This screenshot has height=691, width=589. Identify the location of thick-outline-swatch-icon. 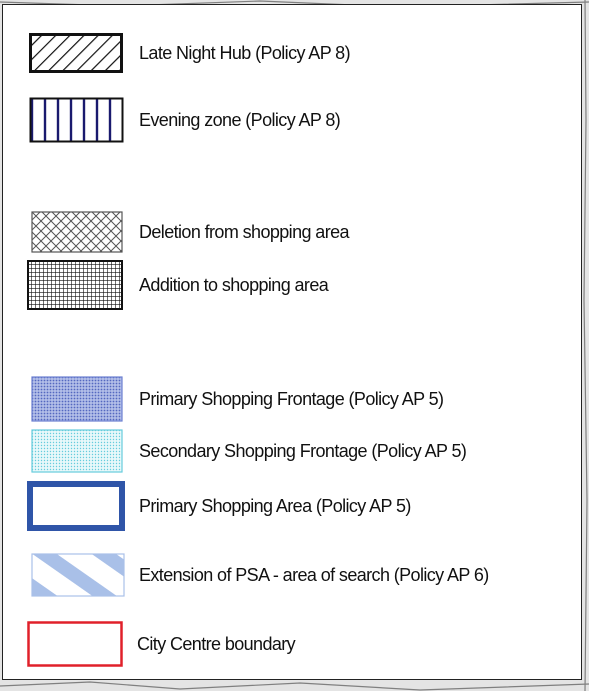
(76, 506).